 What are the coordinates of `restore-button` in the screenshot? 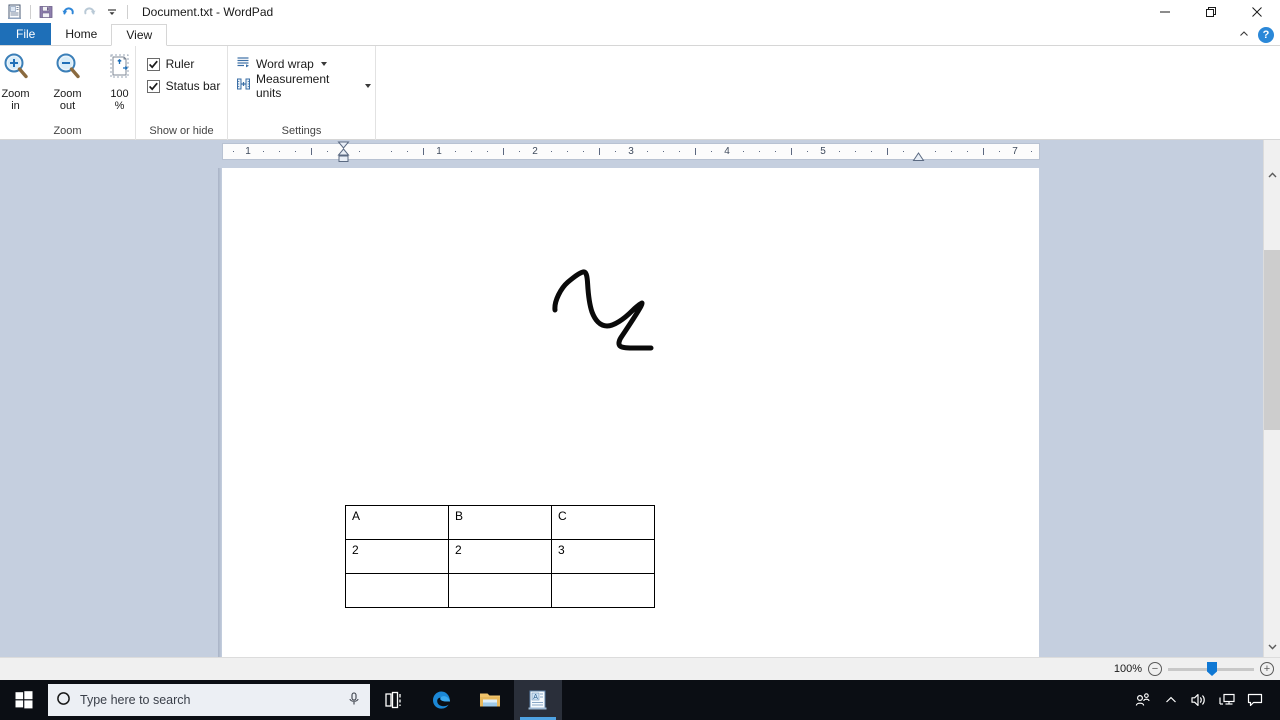 It's located at (1211, 12).